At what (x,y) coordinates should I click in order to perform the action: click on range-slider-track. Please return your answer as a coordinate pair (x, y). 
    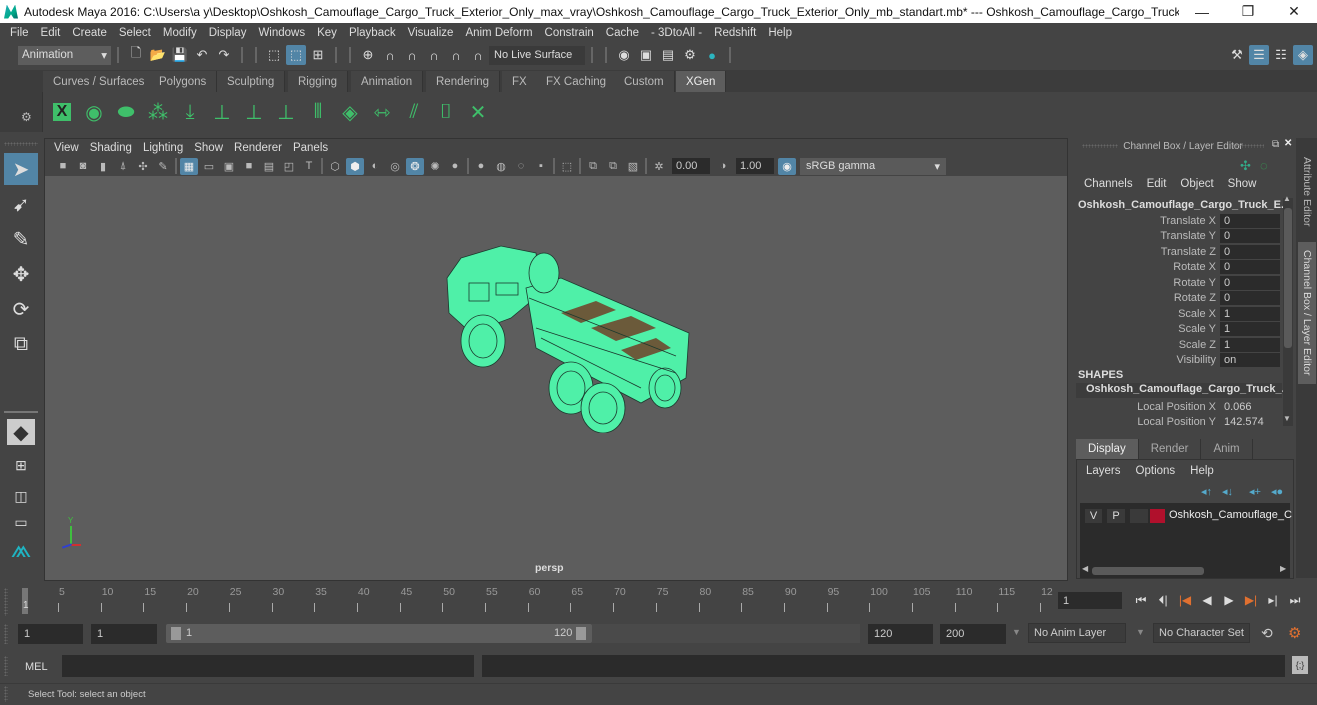
    Looking at the image, I should click on (726, 633).